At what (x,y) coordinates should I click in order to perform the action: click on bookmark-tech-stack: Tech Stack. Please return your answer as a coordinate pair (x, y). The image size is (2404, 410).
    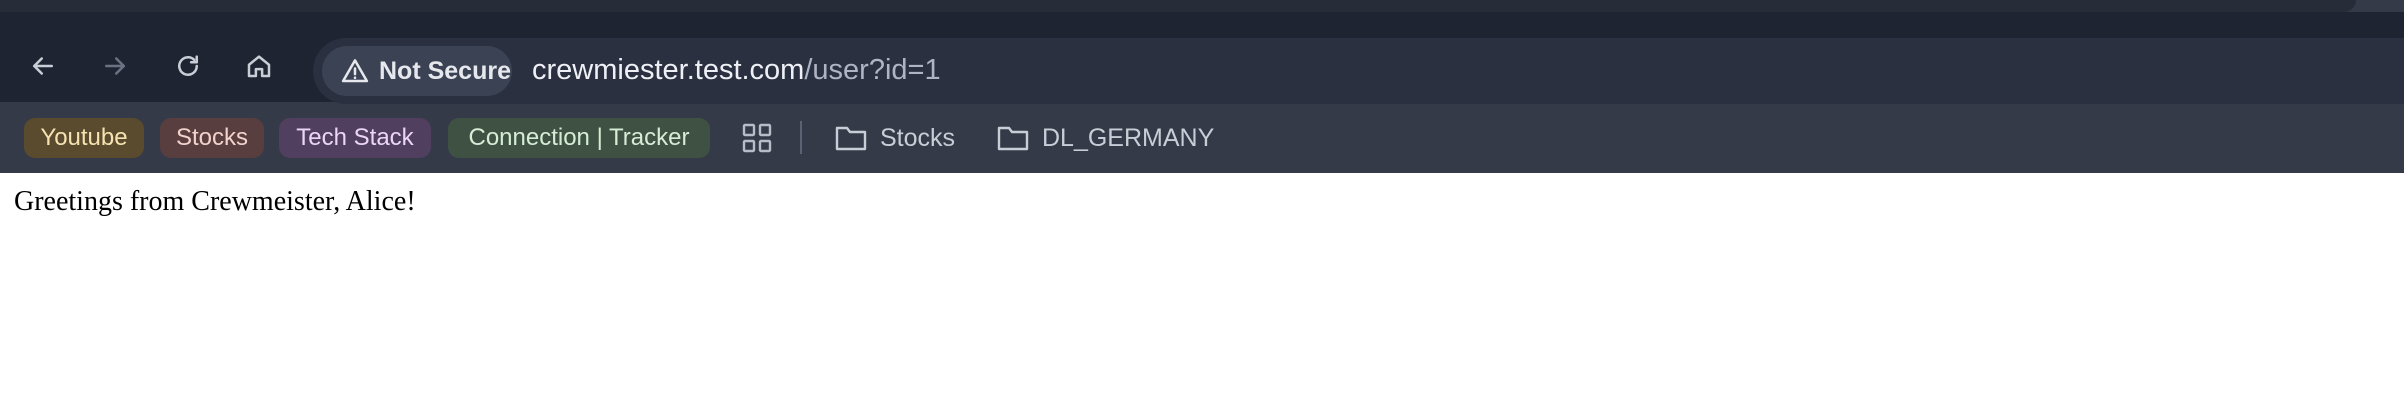
    Looking at the image, I should click on (355, 138).